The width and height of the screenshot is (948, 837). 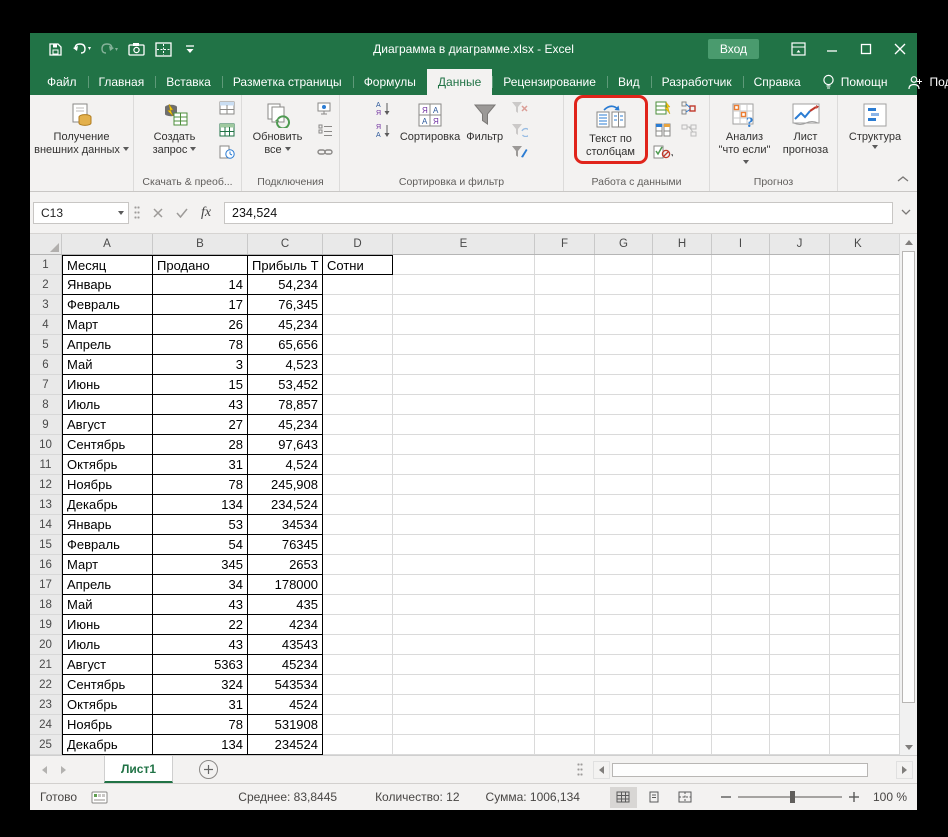 I want to click on row-header: 20, so click(x=46, y=645).